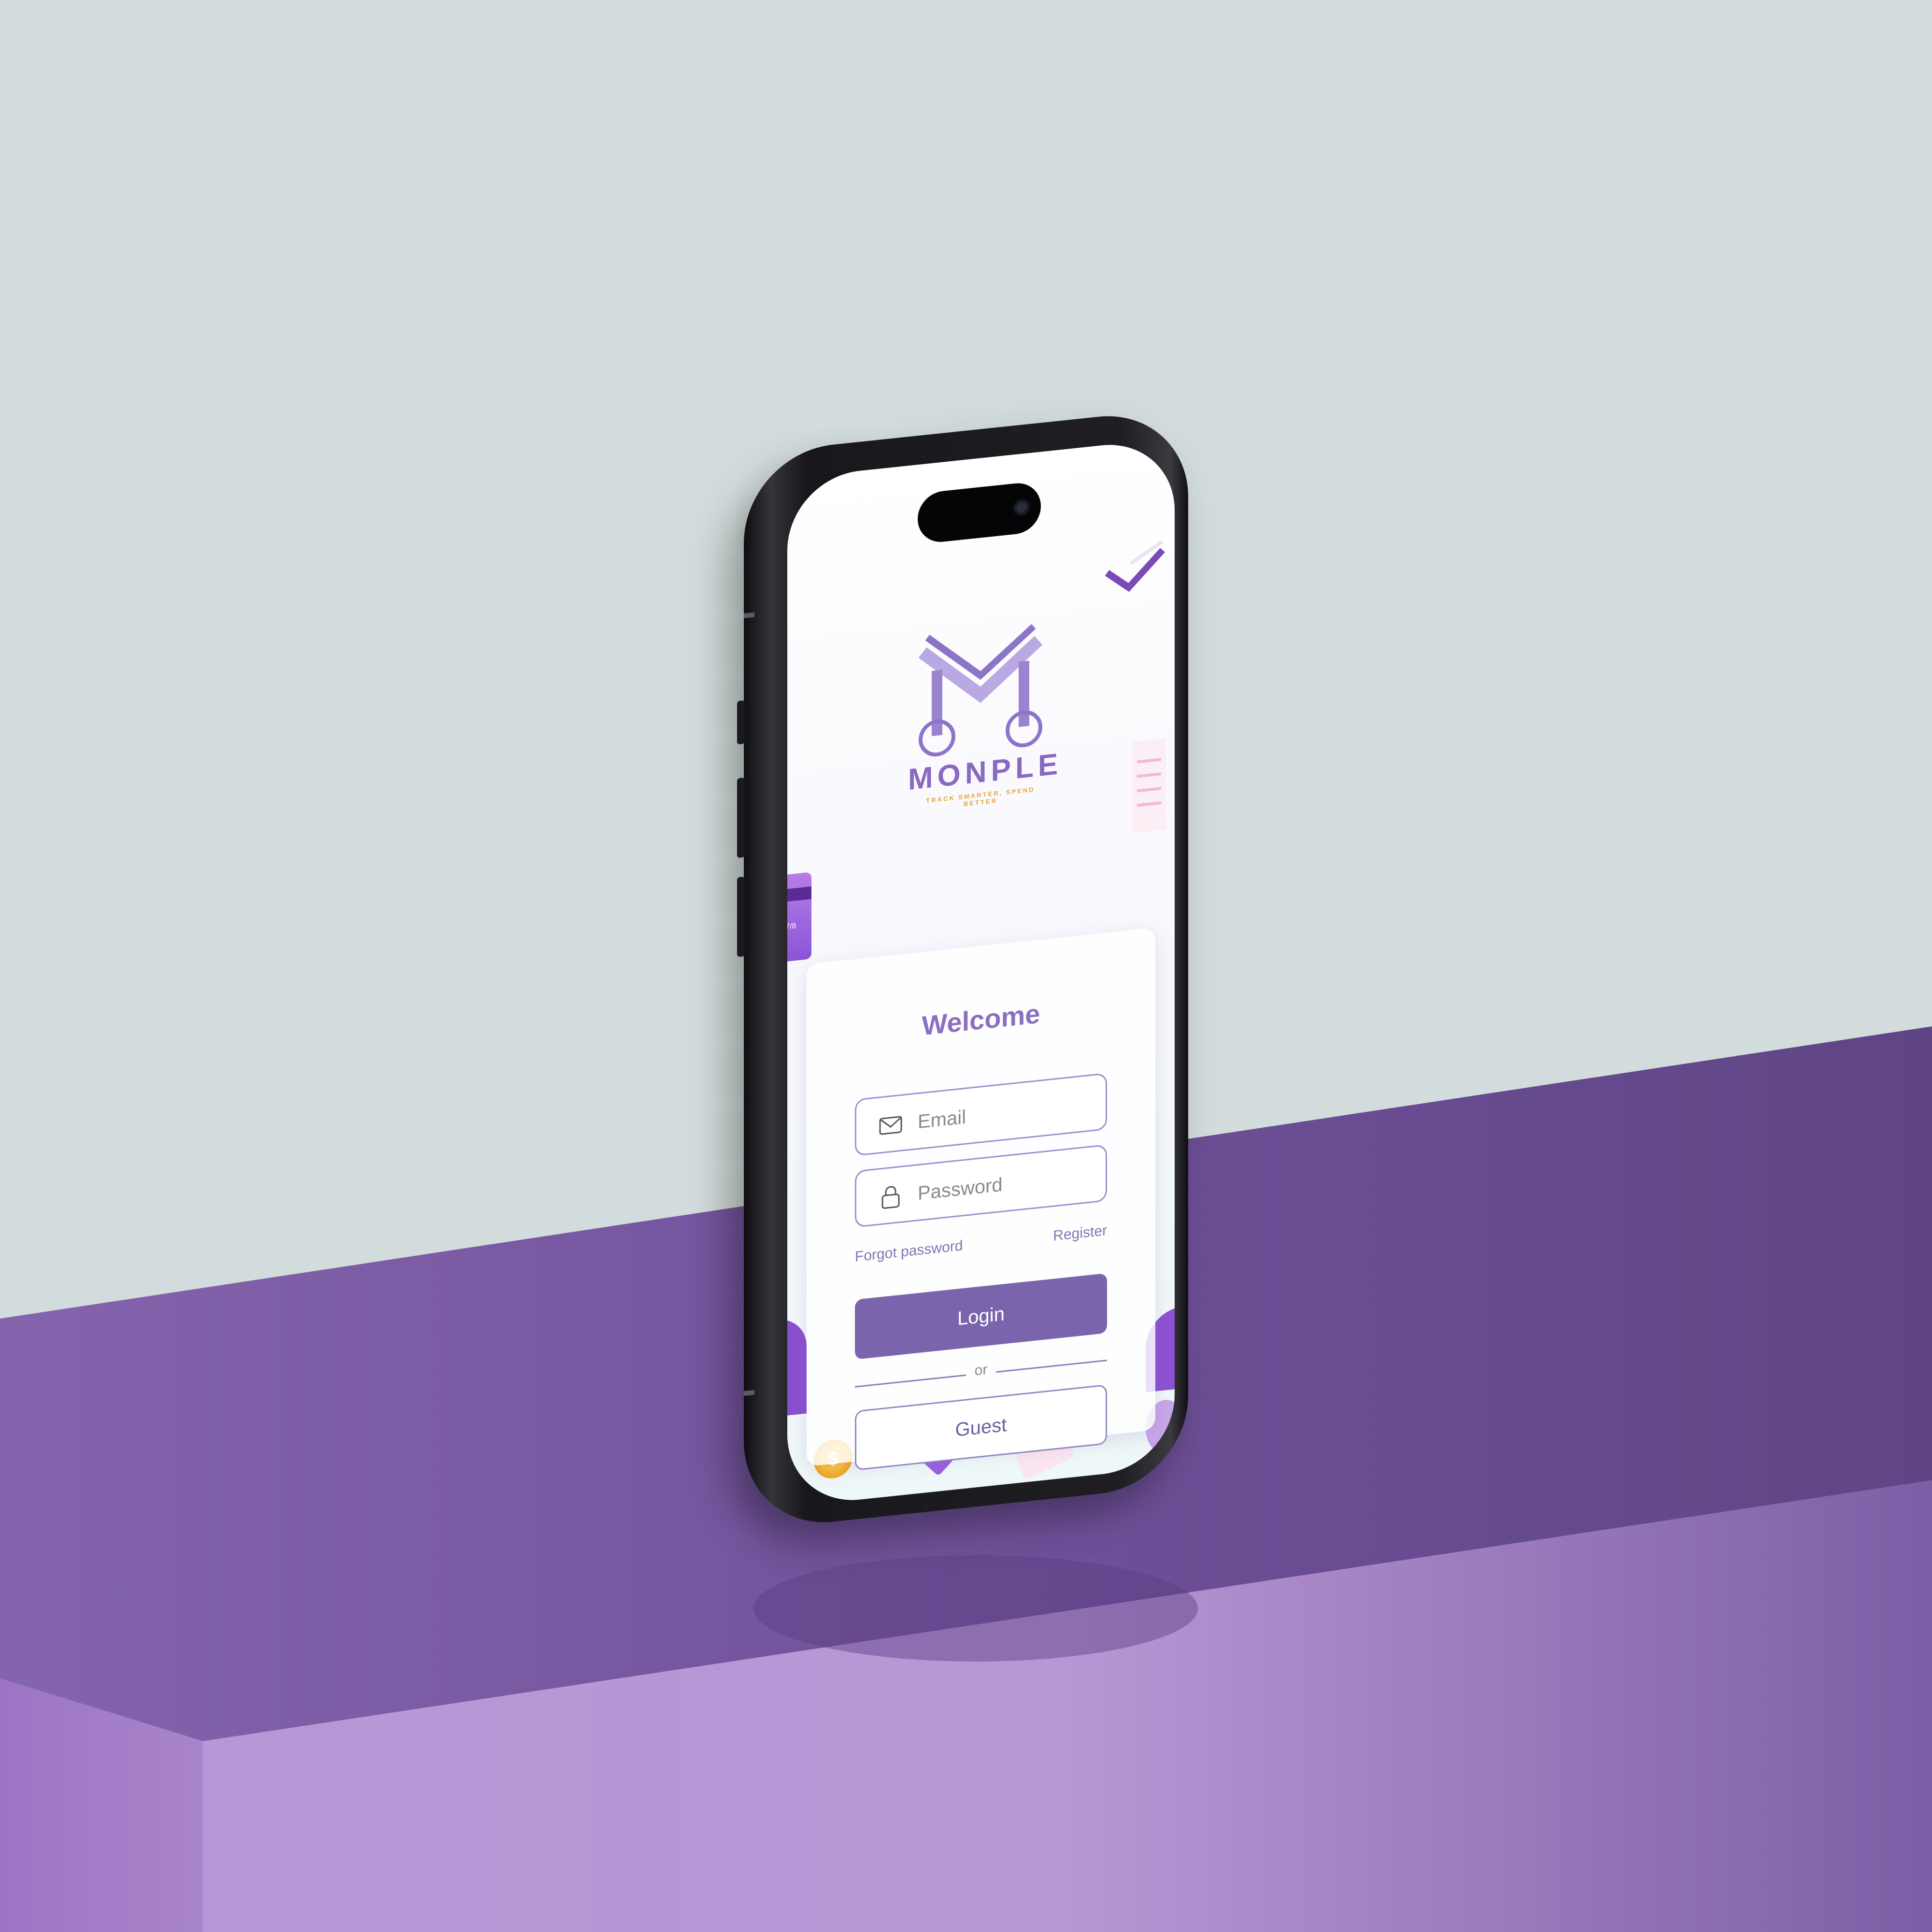 The width and height of the screenshot is (1932, 1932). I want to click on email-input, so click(1006, 1113).